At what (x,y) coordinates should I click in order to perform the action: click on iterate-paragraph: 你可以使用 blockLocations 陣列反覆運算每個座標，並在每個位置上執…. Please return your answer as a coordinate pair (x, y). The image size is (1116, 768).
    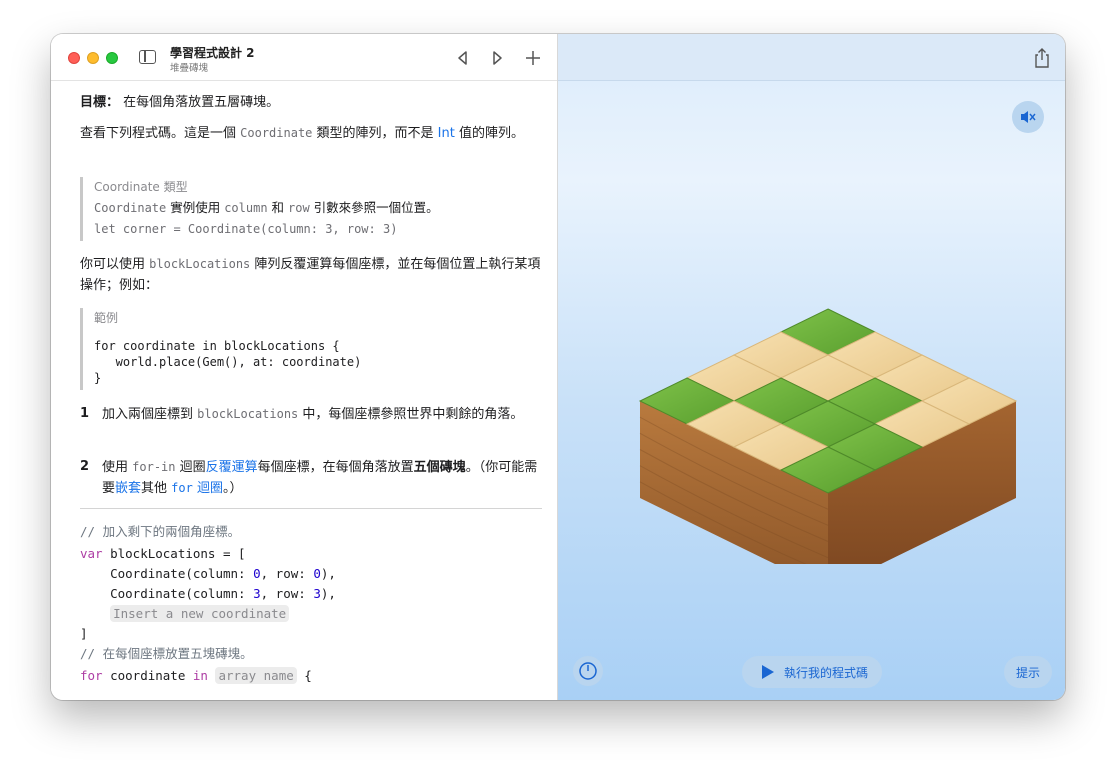
    Looking at the image, I should click on (311, 275).